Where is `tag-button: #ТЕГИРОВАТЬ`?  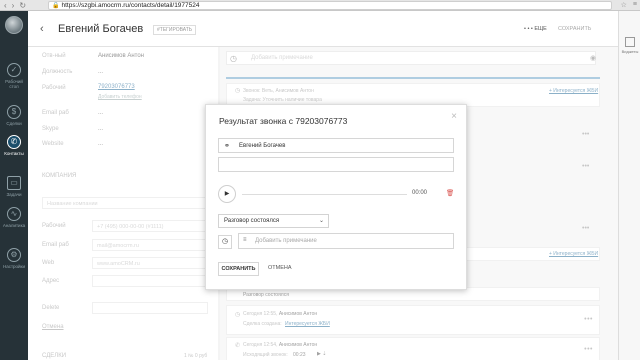
tag-button: #ТЕГИРОВАТЬ is located at coordinates (175, 30).